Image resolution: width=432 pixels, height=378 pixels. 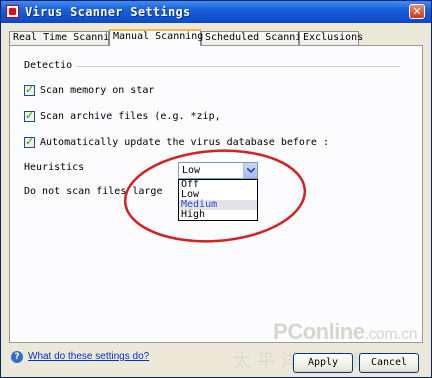 I want to click on heuristics-select: Low, so click(x=218, y=170).